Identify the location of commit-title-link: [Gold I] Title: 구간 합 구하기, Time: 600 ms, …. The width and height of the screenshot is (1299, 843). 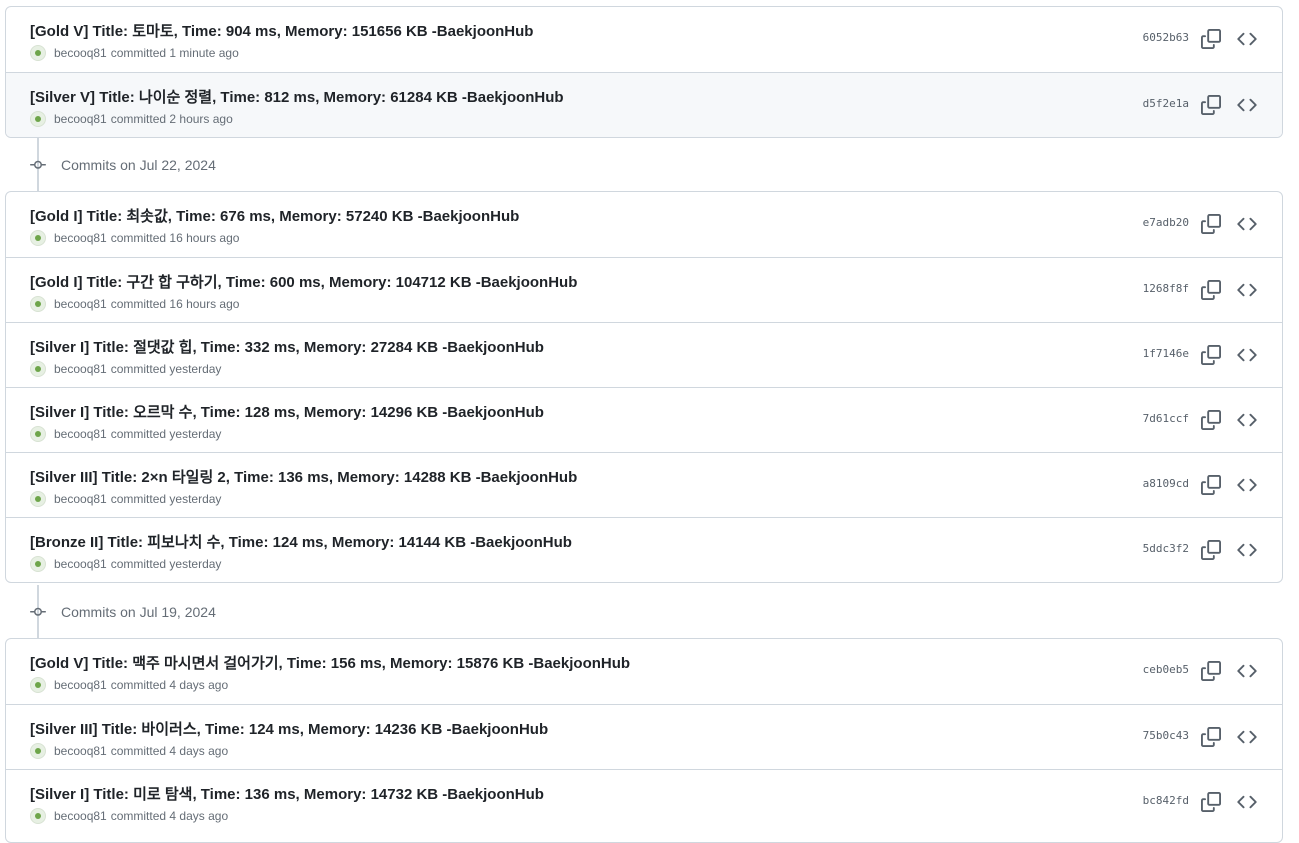
(303, 281).